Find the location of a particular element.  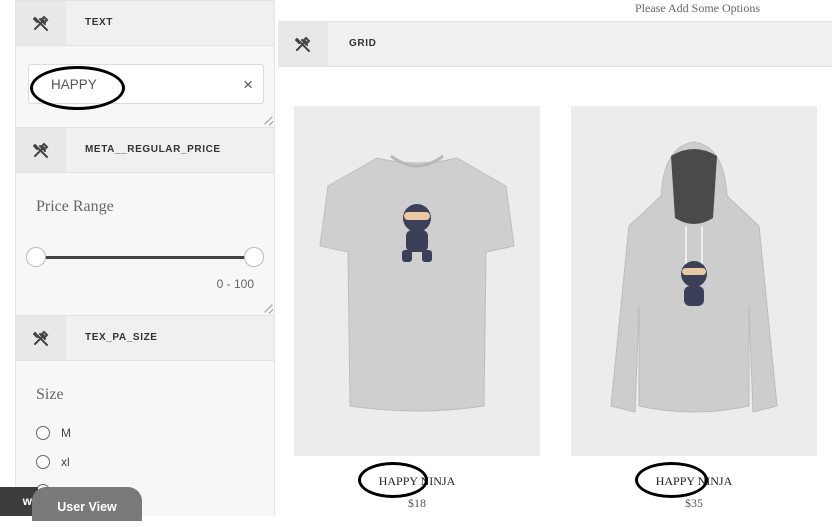

left-edge-strip is located at coordinates (7, 258).